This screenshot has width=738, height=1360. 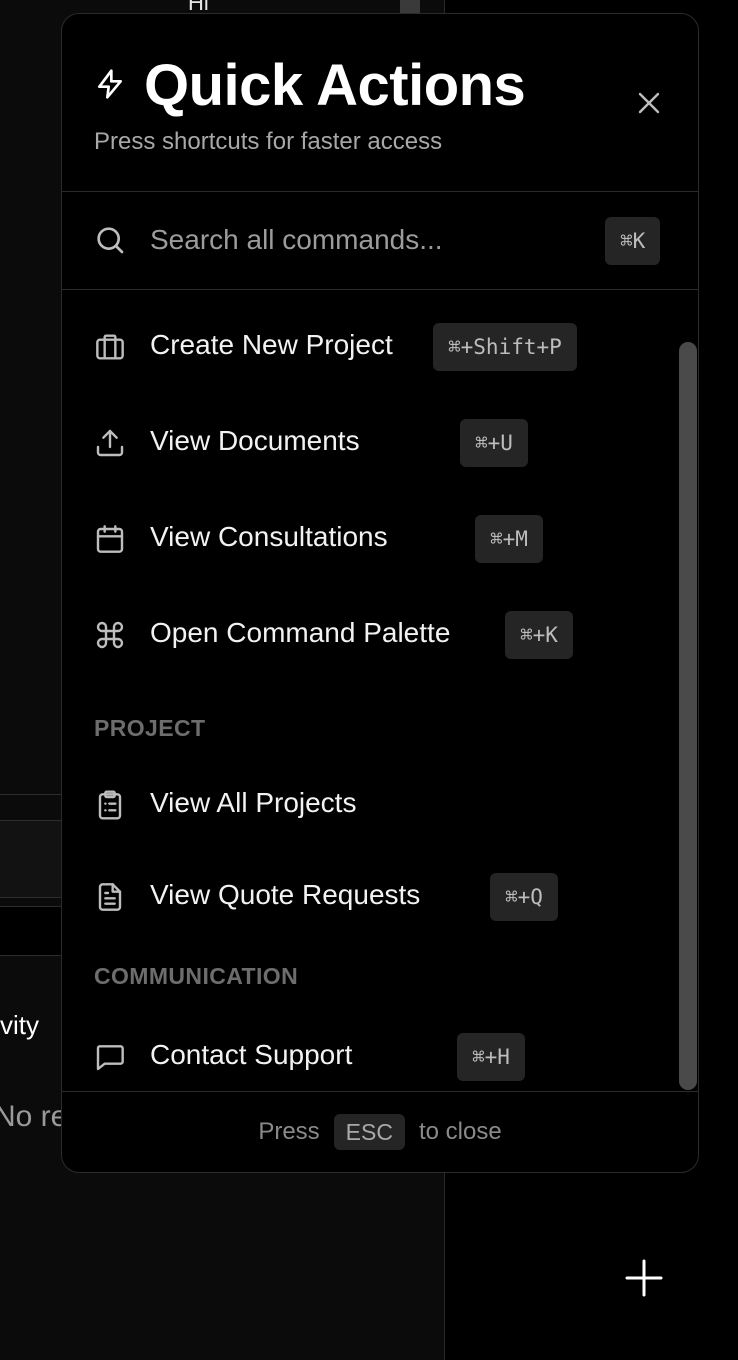 What do you see at coordinates (110, 805) in the screenshot?
I see `clipboard-icon` at bounding box center [110, 805].